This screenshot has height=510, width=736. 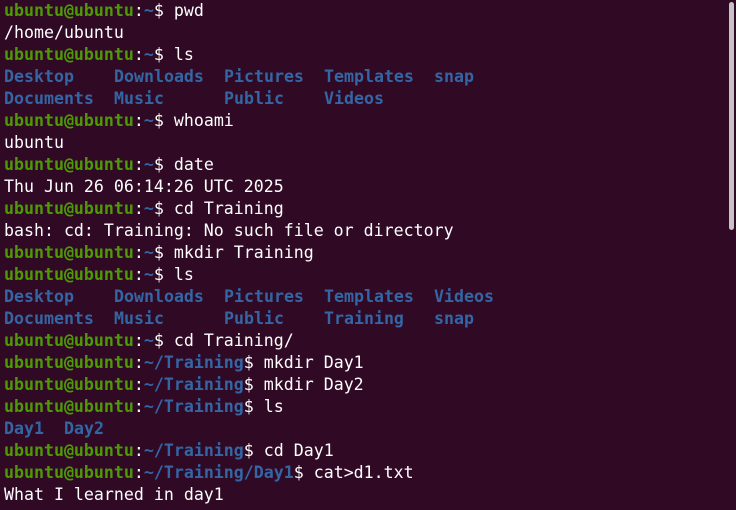 What do you see at coordinates (188, 10) in the screenshot?
I see `command-text: pwd` at bounding box center [188, 10].